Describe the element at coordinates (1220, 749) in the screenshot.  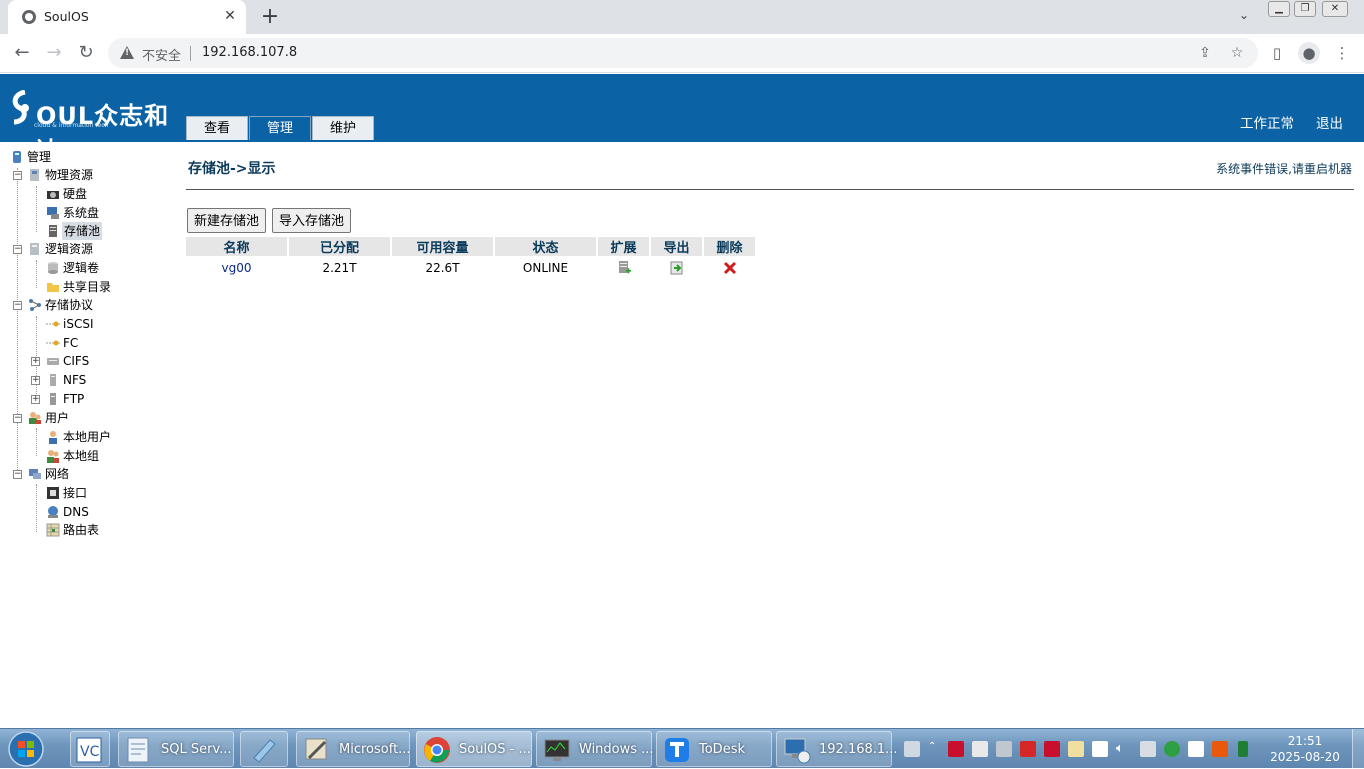
I see `input-method-icon` at that location.